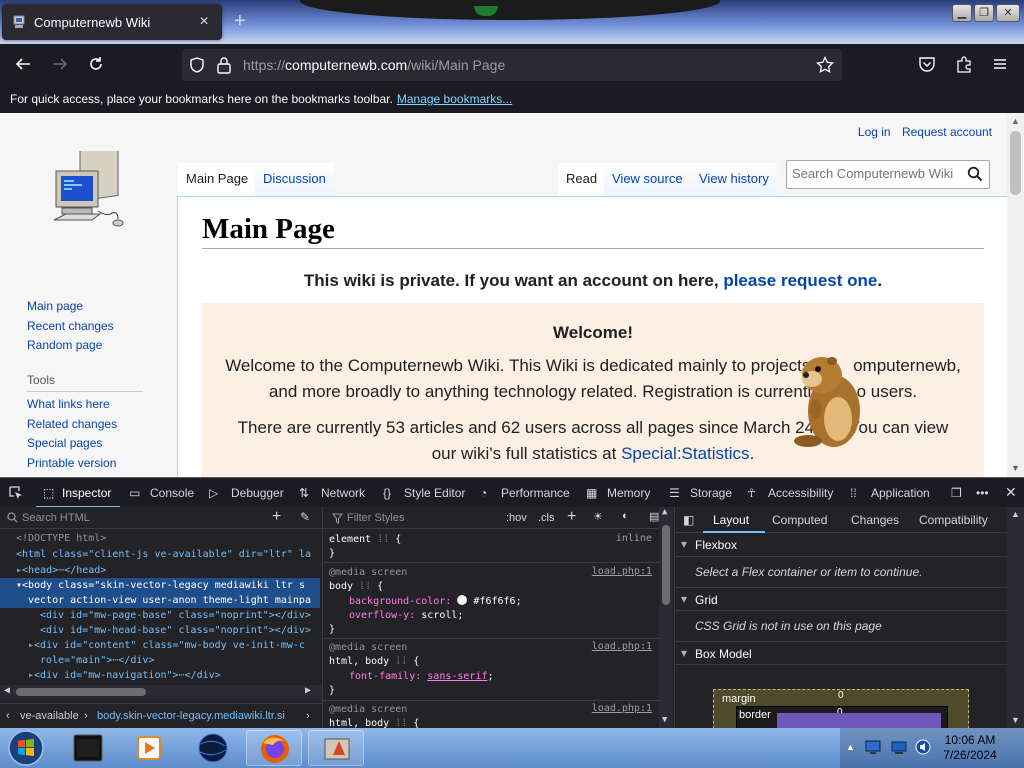 Image resolution: width=1024 pixels, height=768 pixels. What do you see at coordinates (984, 13) in the screenshot?
I see `restore-button: ❐` at bounding box center [984, 13].